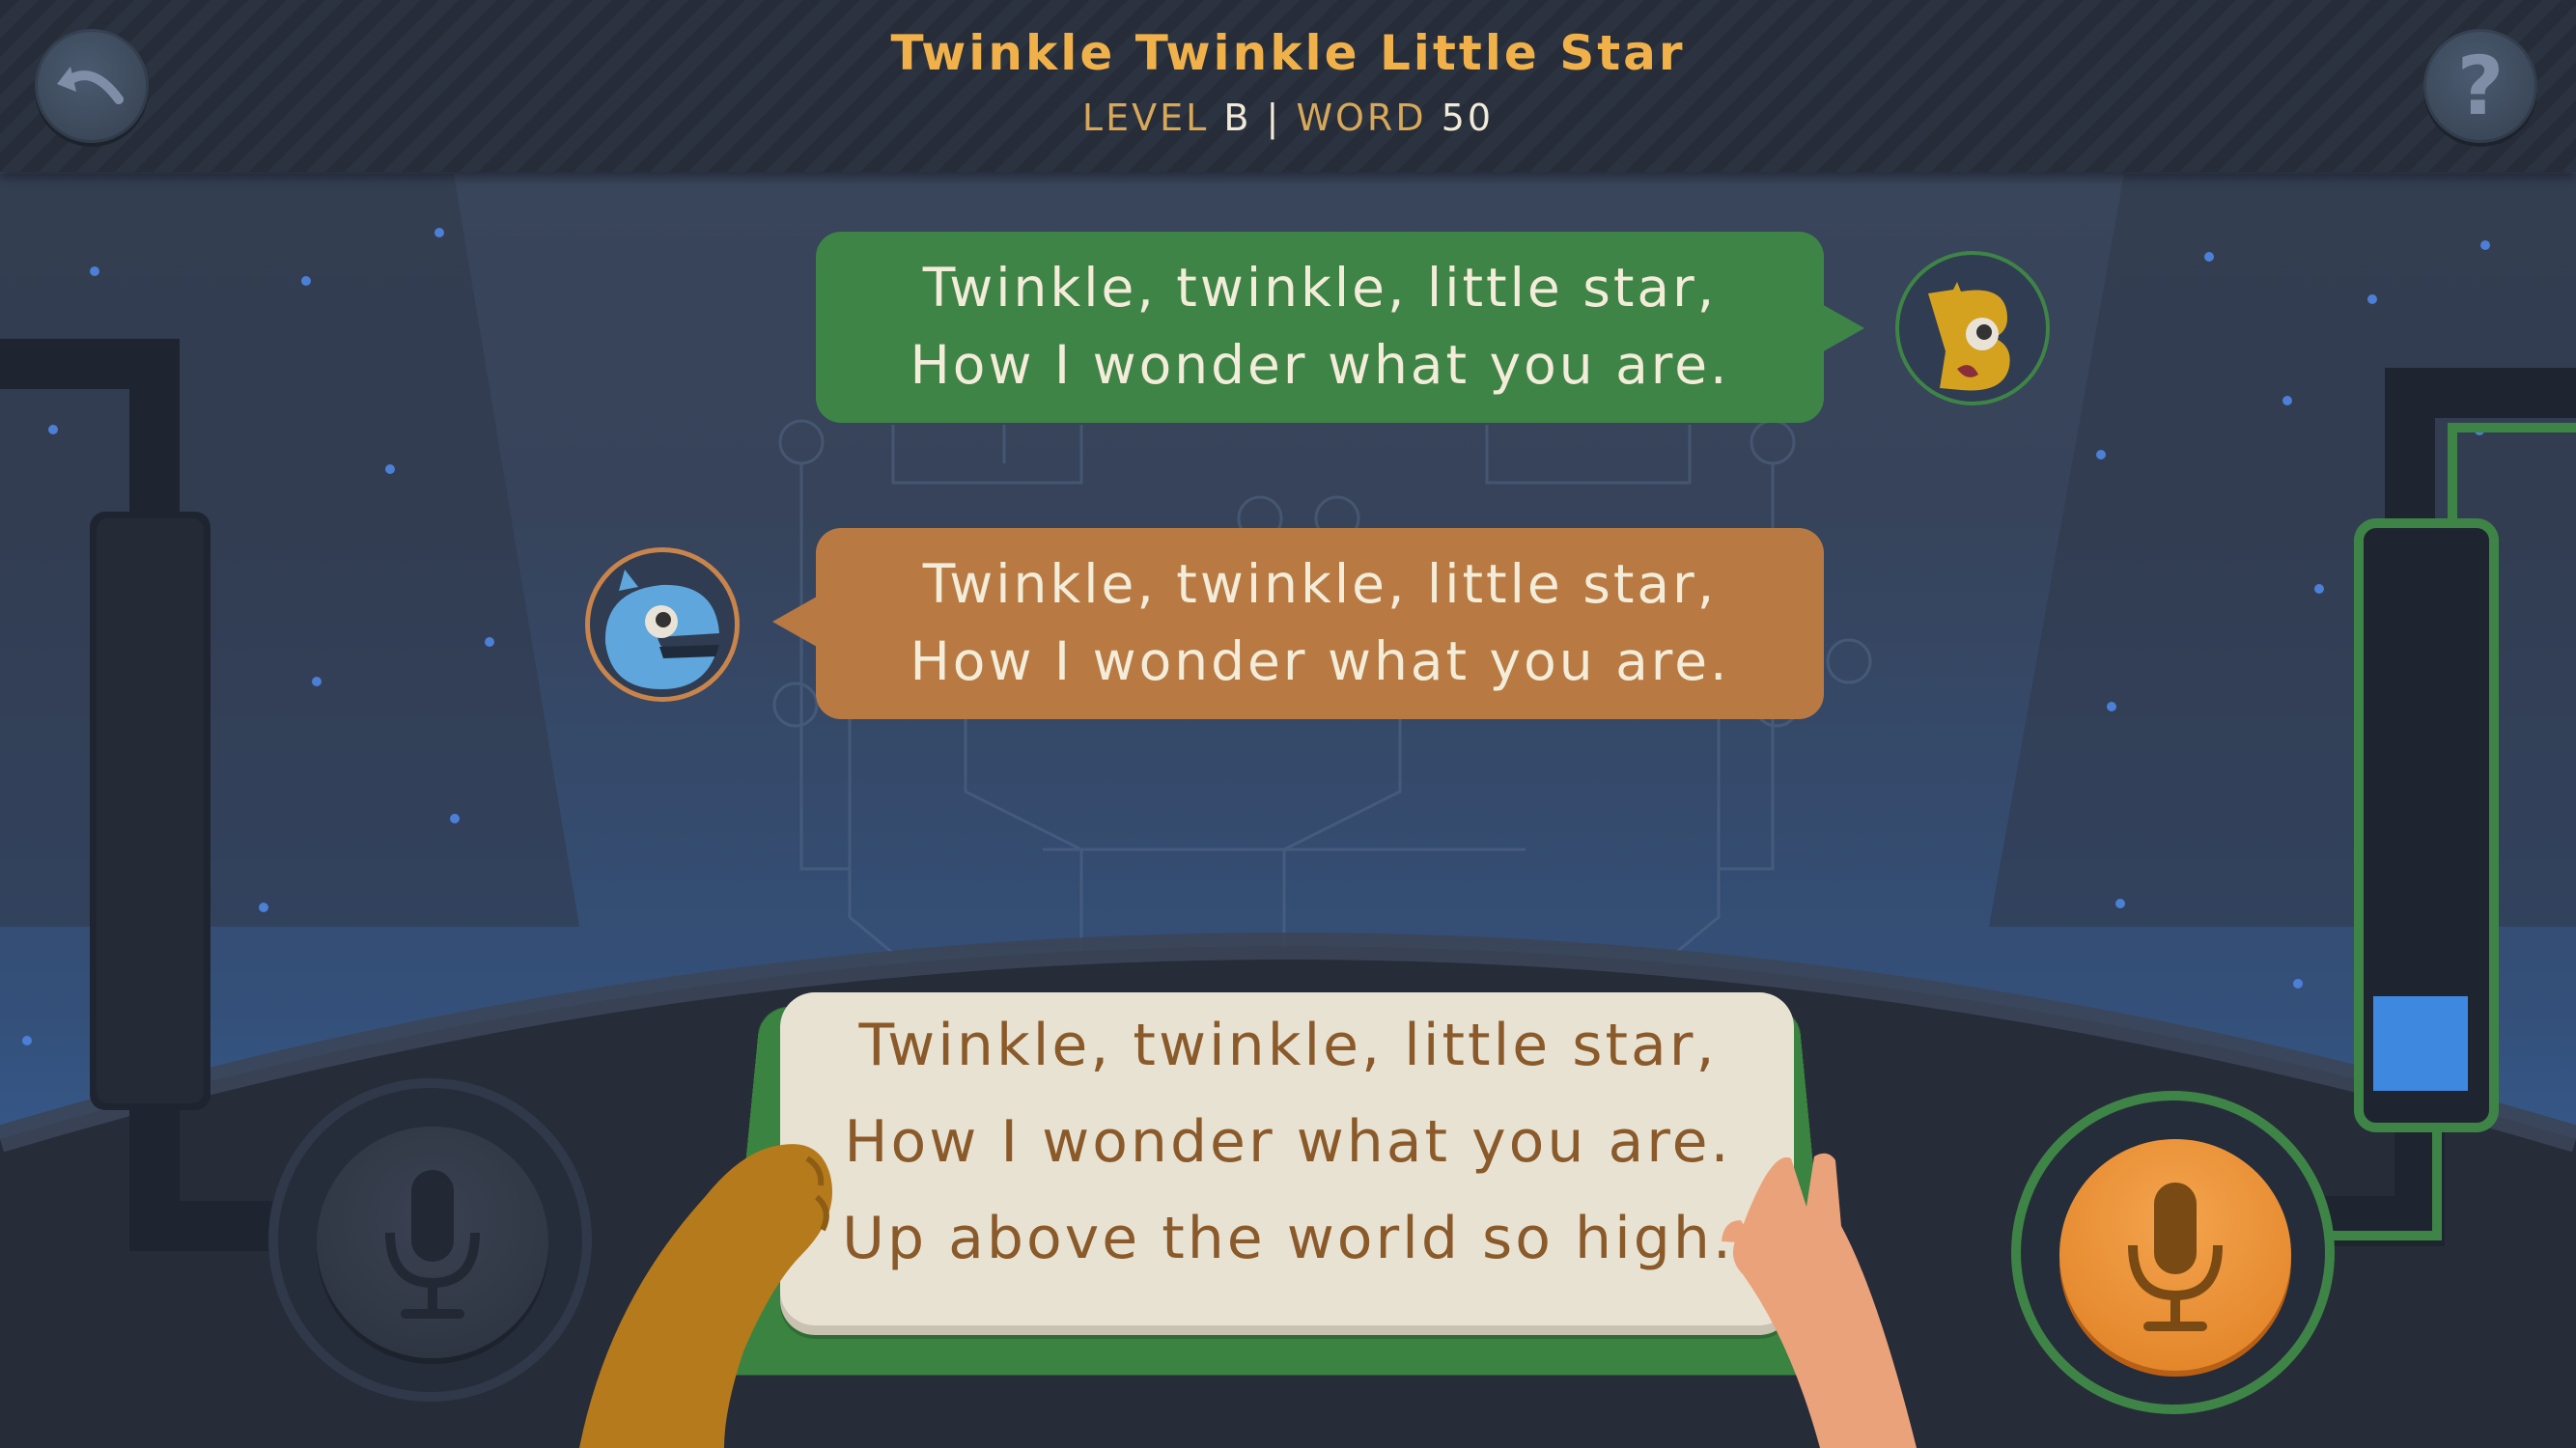 This screenshot has height=1448, width=2576. I want to click on avatar-e, so click(663, 625).